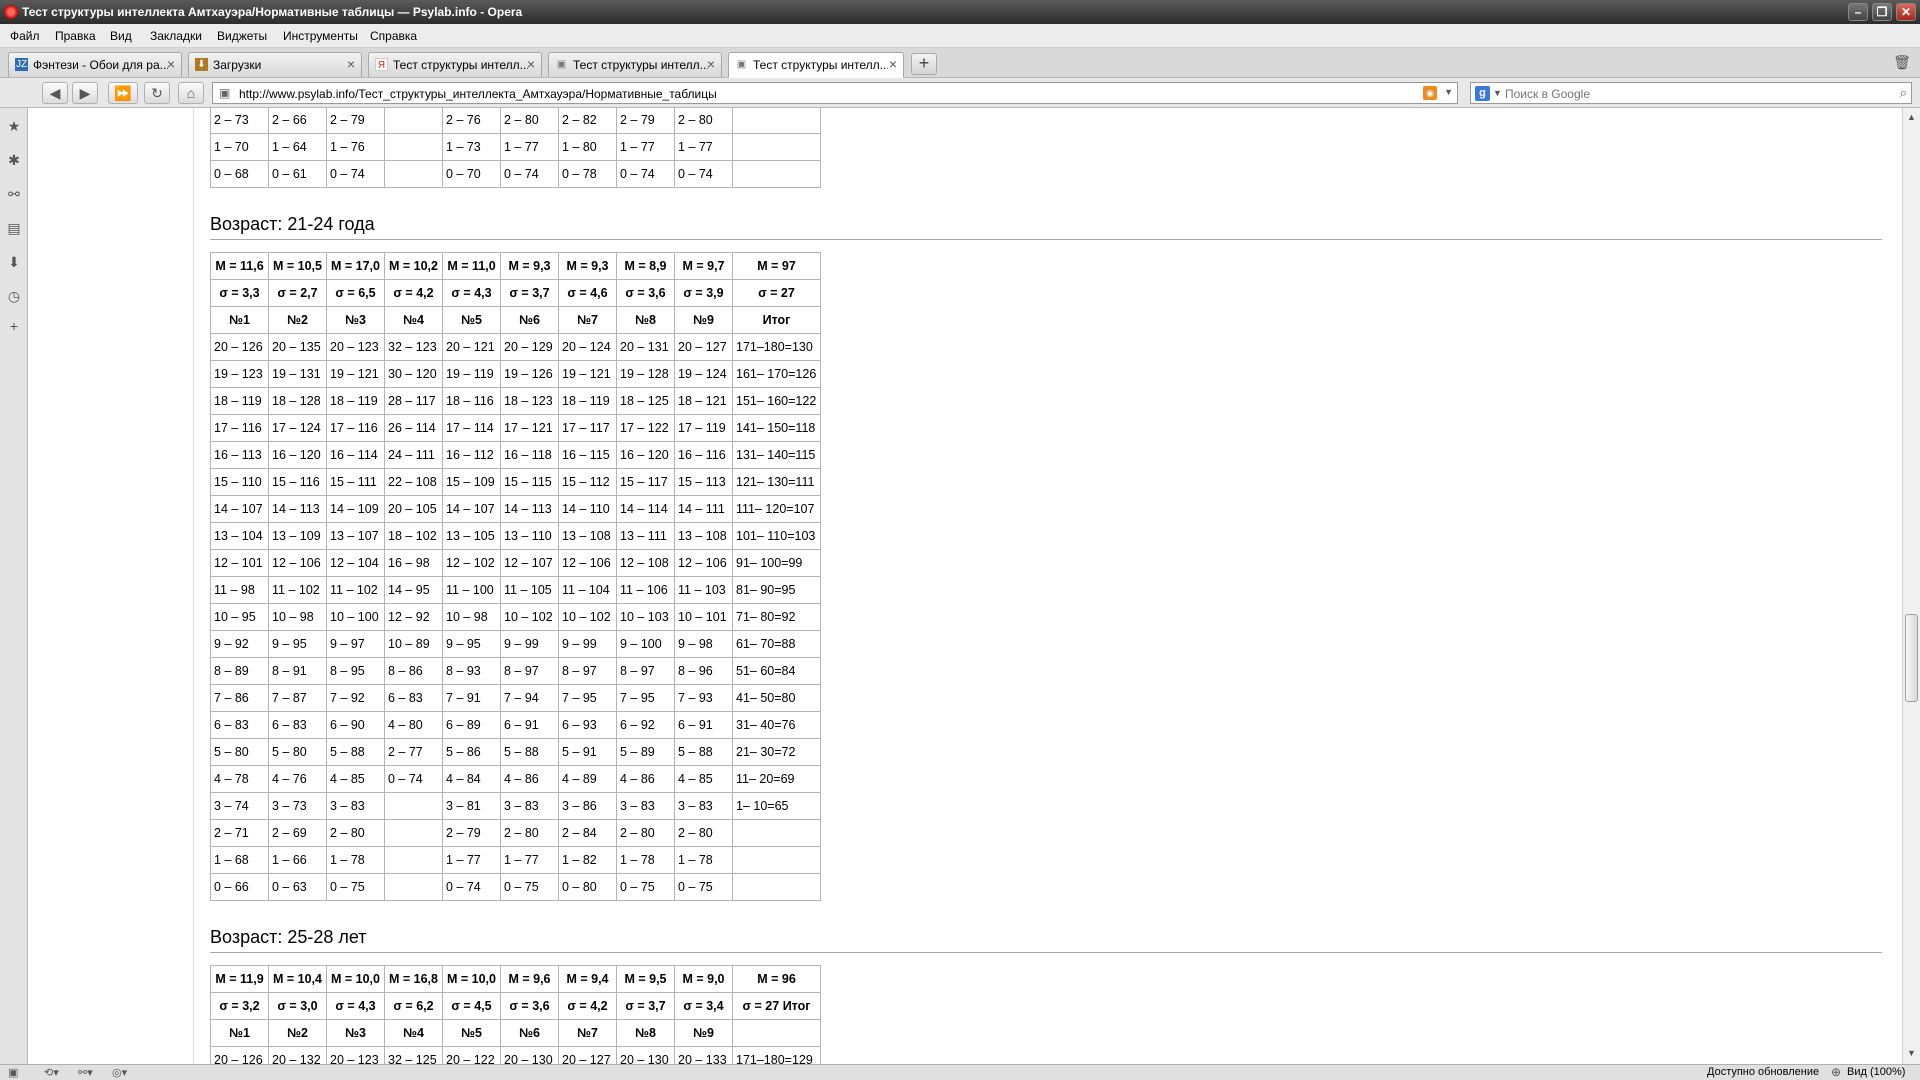  Describe the element at coordinates (14, 126) in the screenshot. I see `bookmarks-icon: ★` at that location.